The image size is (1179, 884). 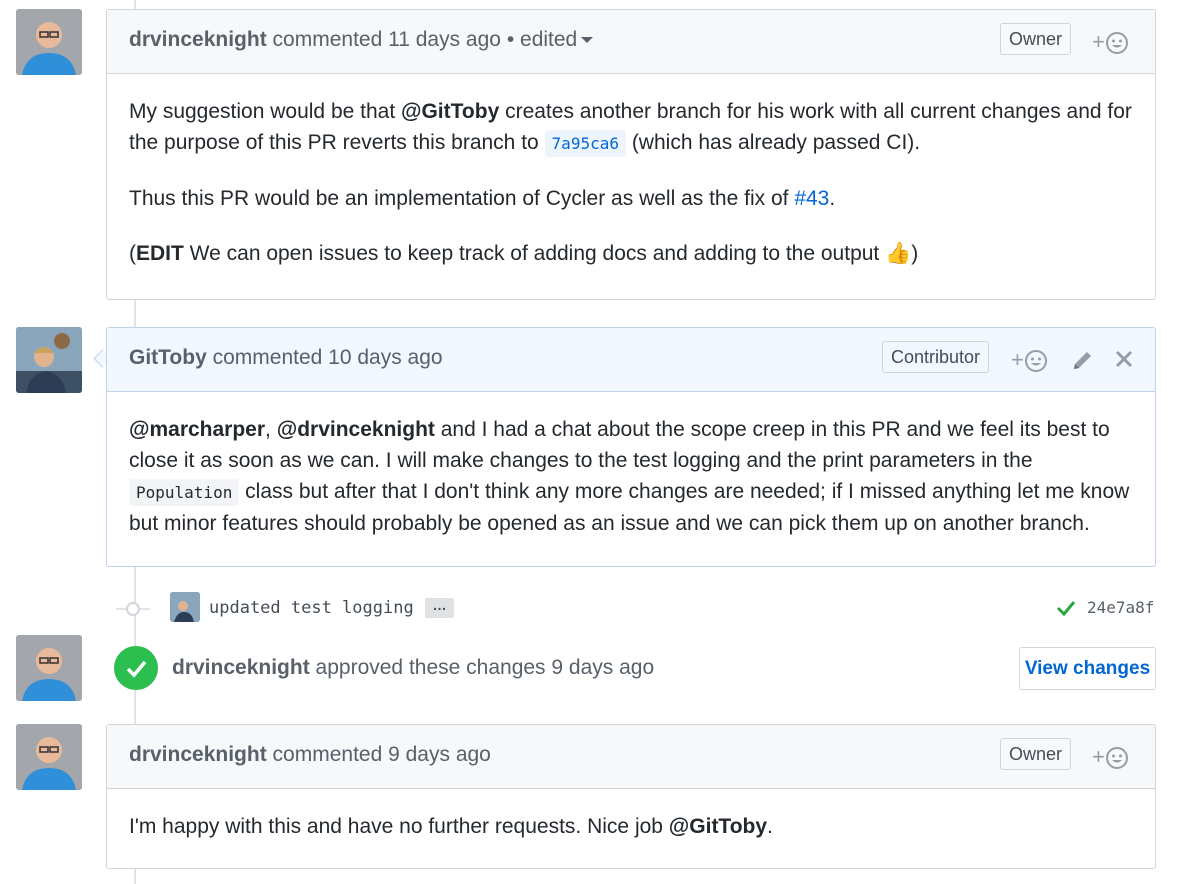 What do you see at coordinates (1082, 360) in the screenshot?
I see `pencil-icon` at bounding box center [1082, 360].